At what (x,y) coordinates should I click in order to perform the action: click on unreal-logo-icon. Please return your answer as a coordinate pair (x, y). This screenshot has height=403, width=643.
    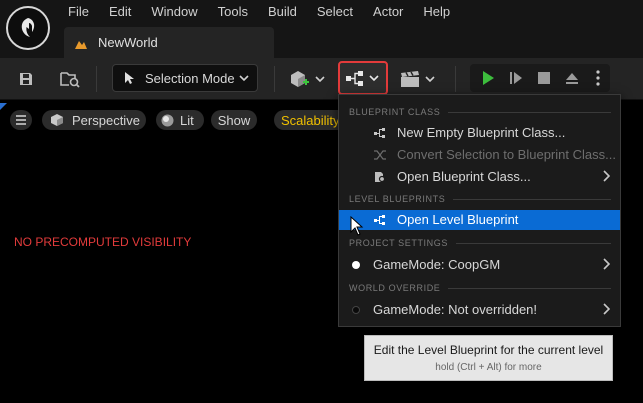
    Looking at the image, I should click on (28, 28).